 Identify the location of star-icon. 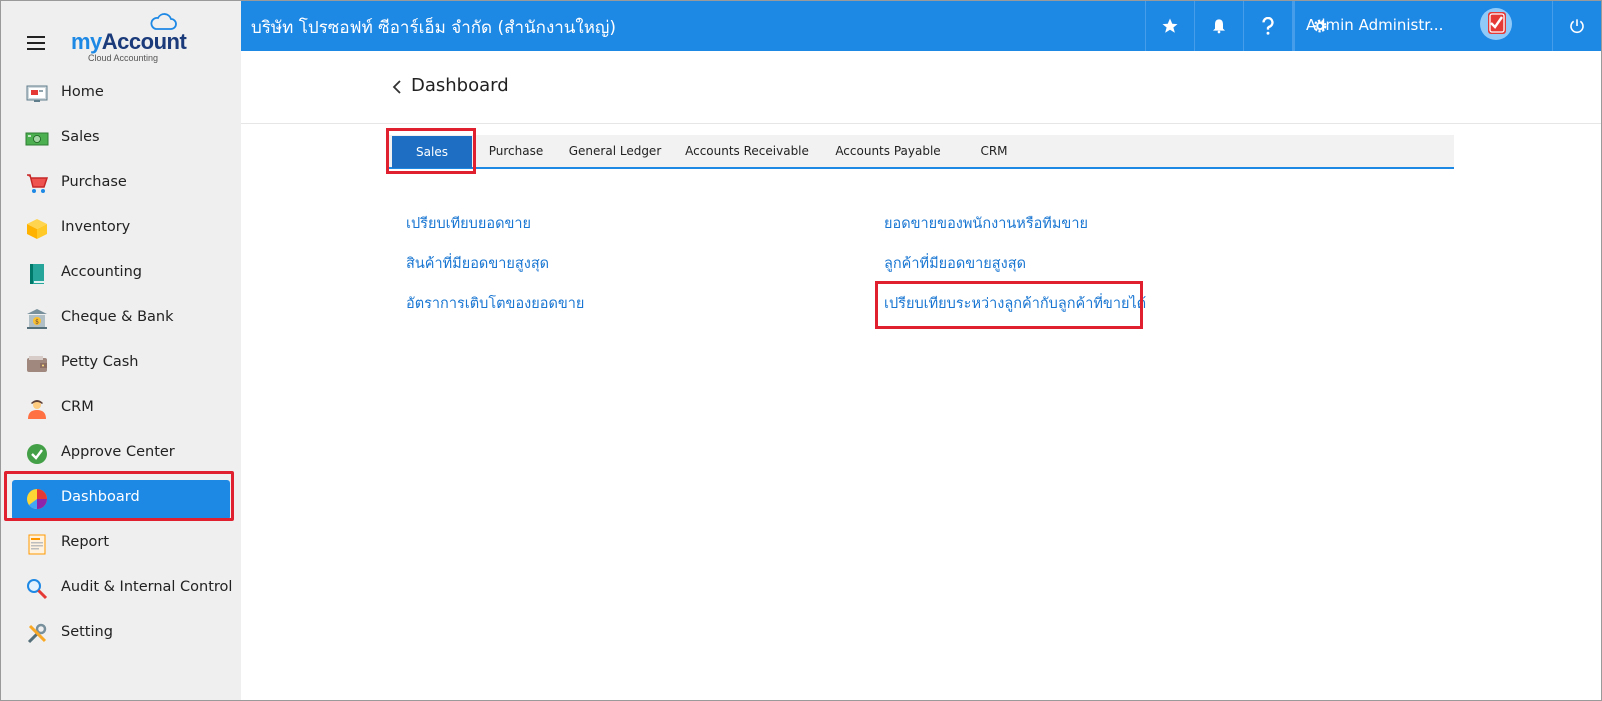
(1170, 25).